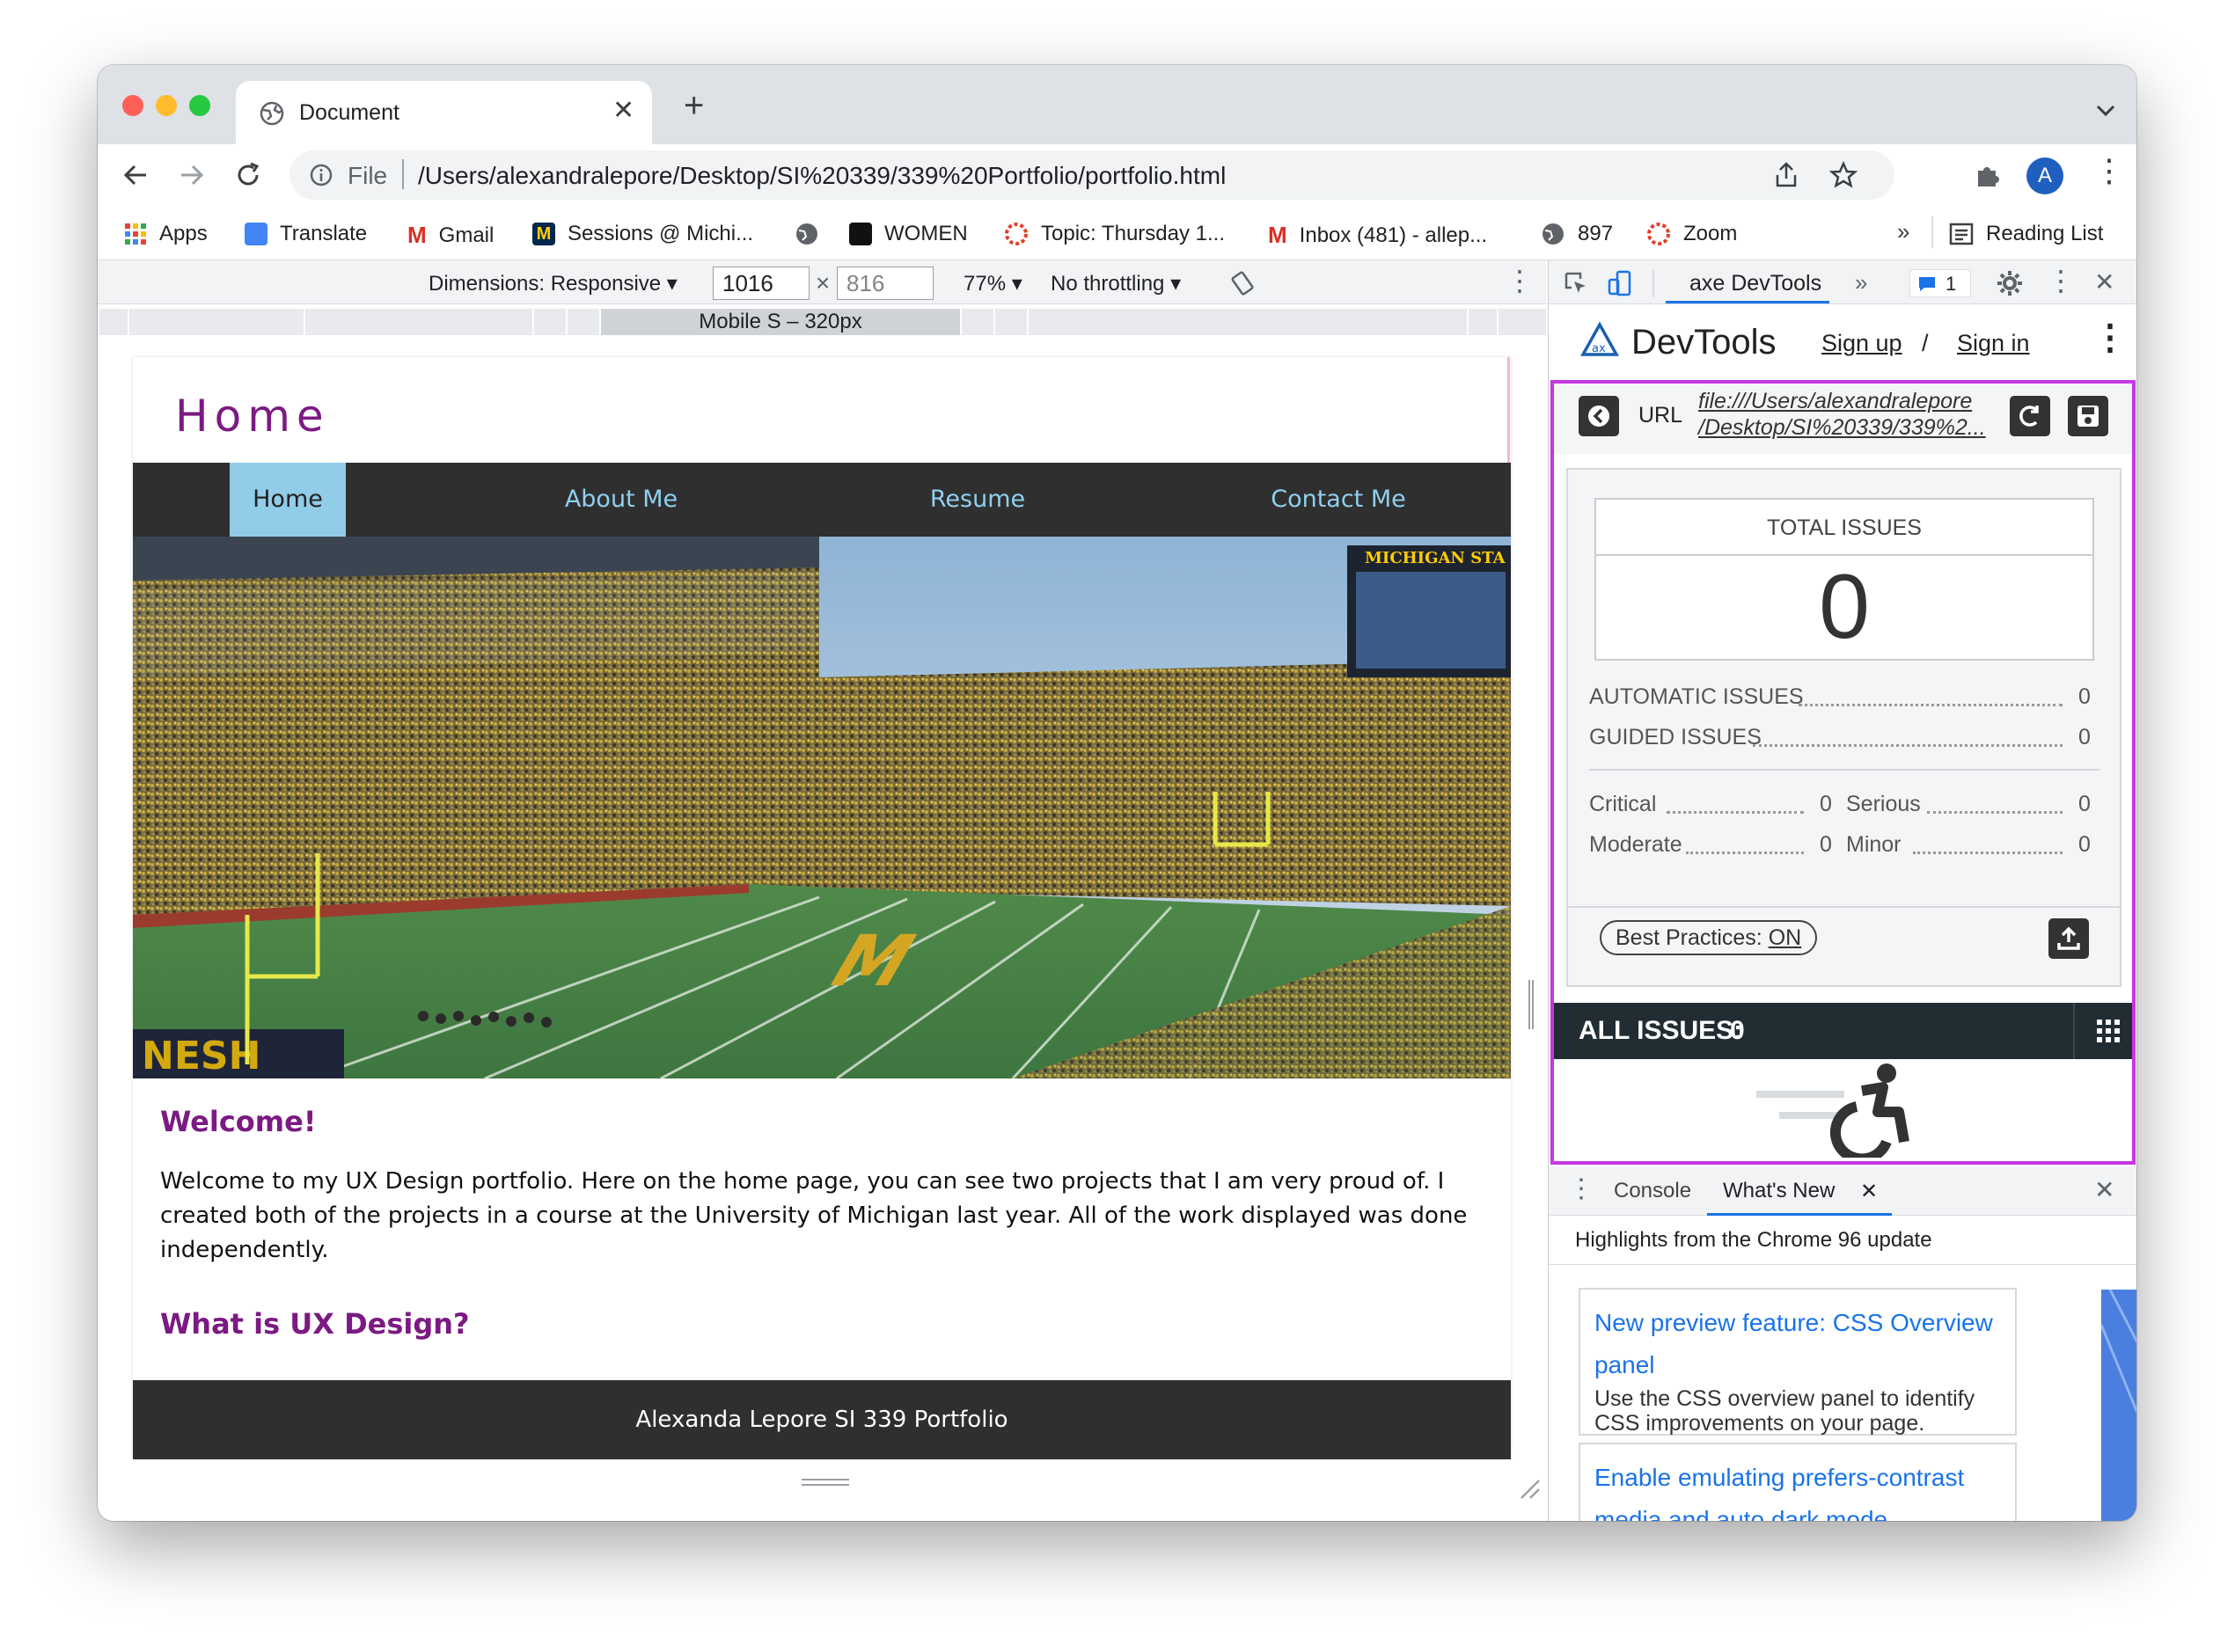  What do you see at coordinates (1116, 283) in the screenshot?
I see `throttling-dropdown: No throttling ▾` at bounding box center [1116, 283].